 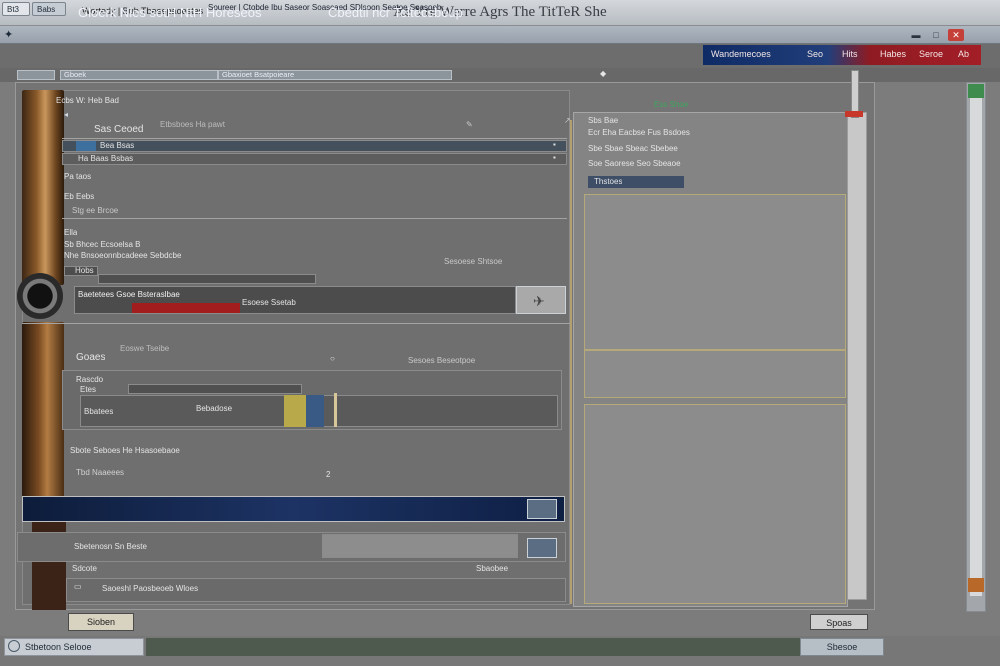 What do you see at coordinates (91, 357) in the screenshot?
I see `section3-title: Goaes` at bounding box center [91, 357].